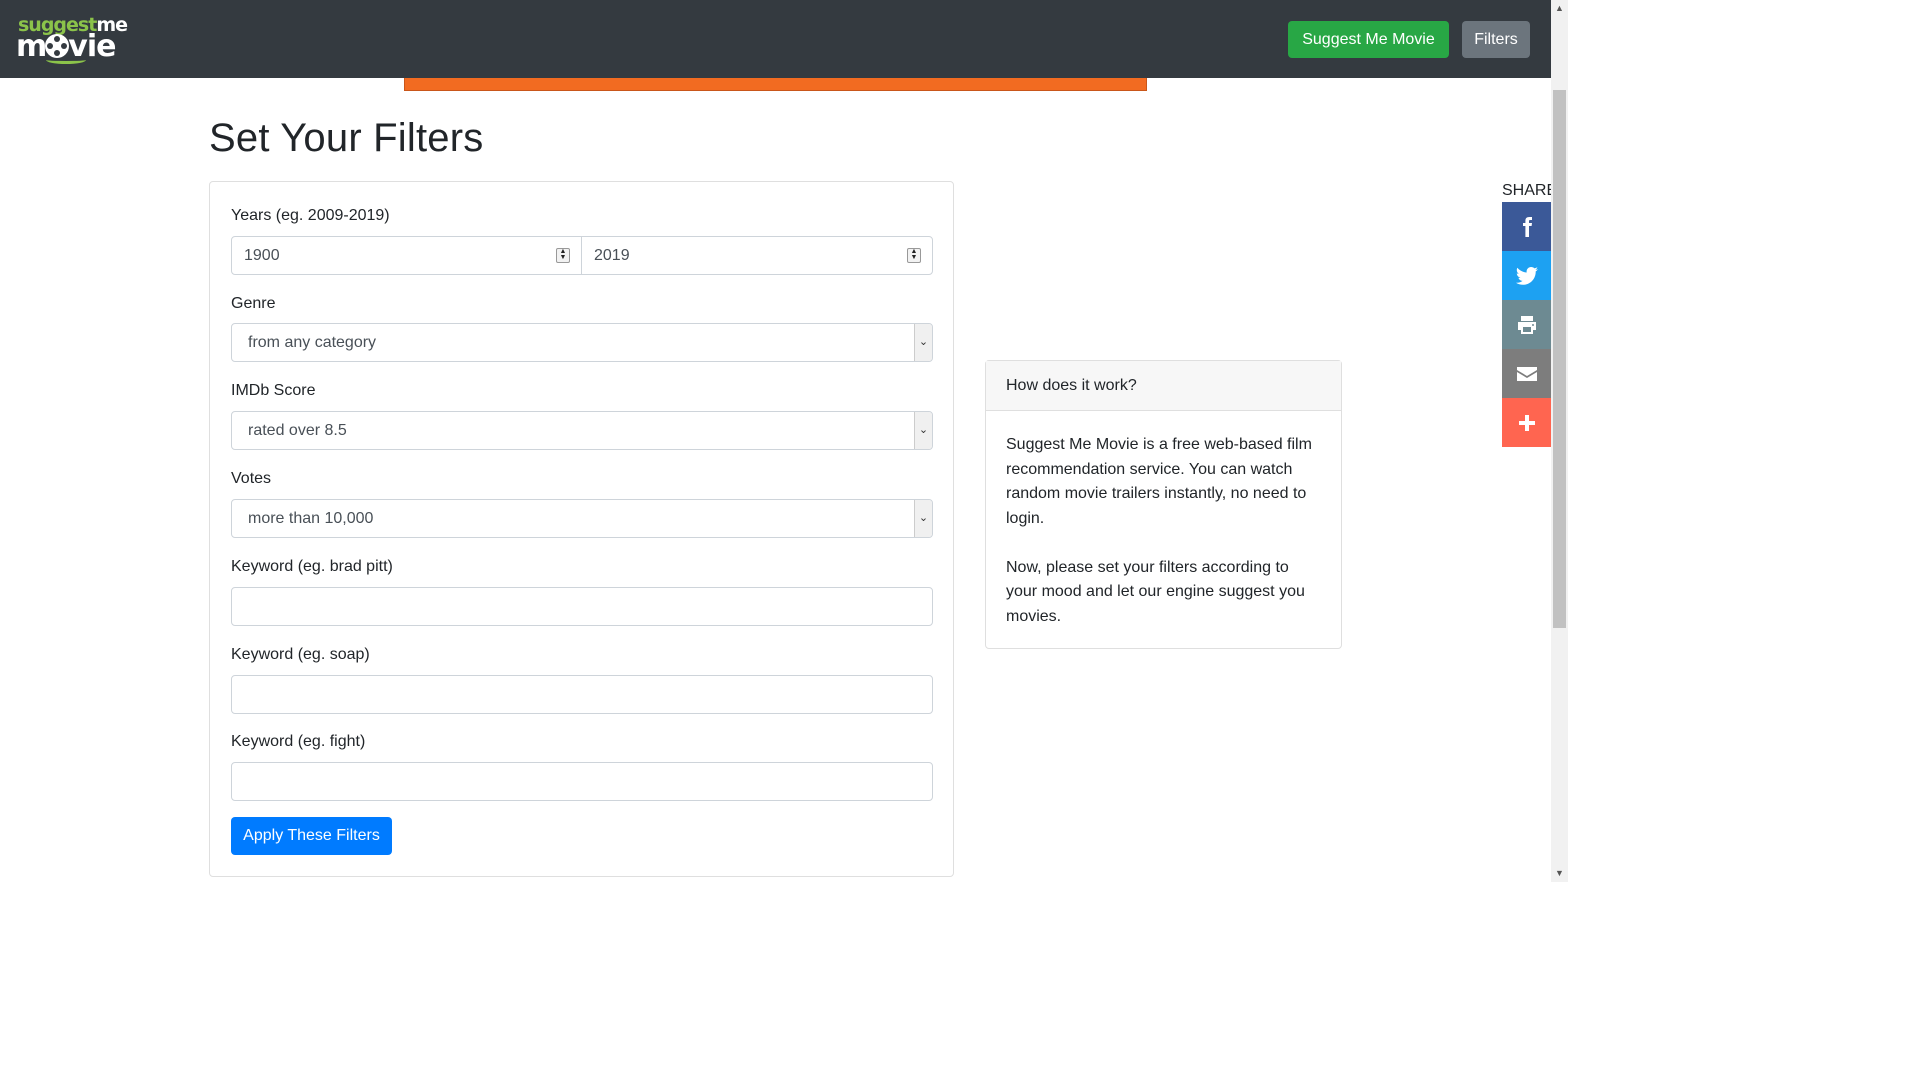  What do you see at coordinates (582, 430) in the screenshot?
I see `imdb-score-select: rated over 8.5 ⌄` at bounding box center [582, 430].